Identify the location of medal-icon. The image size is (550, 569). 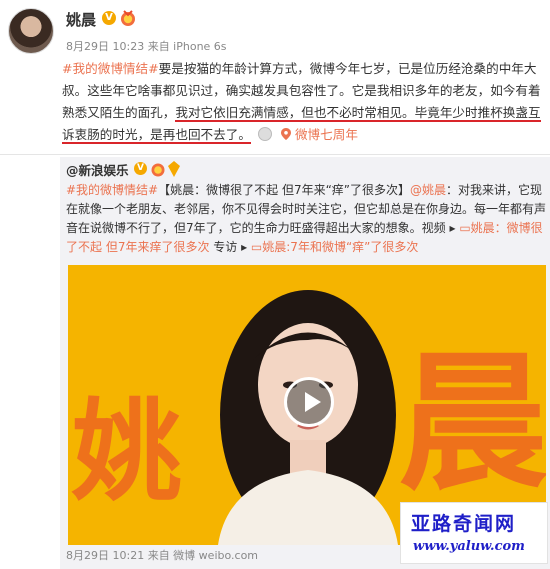
(128, 18).